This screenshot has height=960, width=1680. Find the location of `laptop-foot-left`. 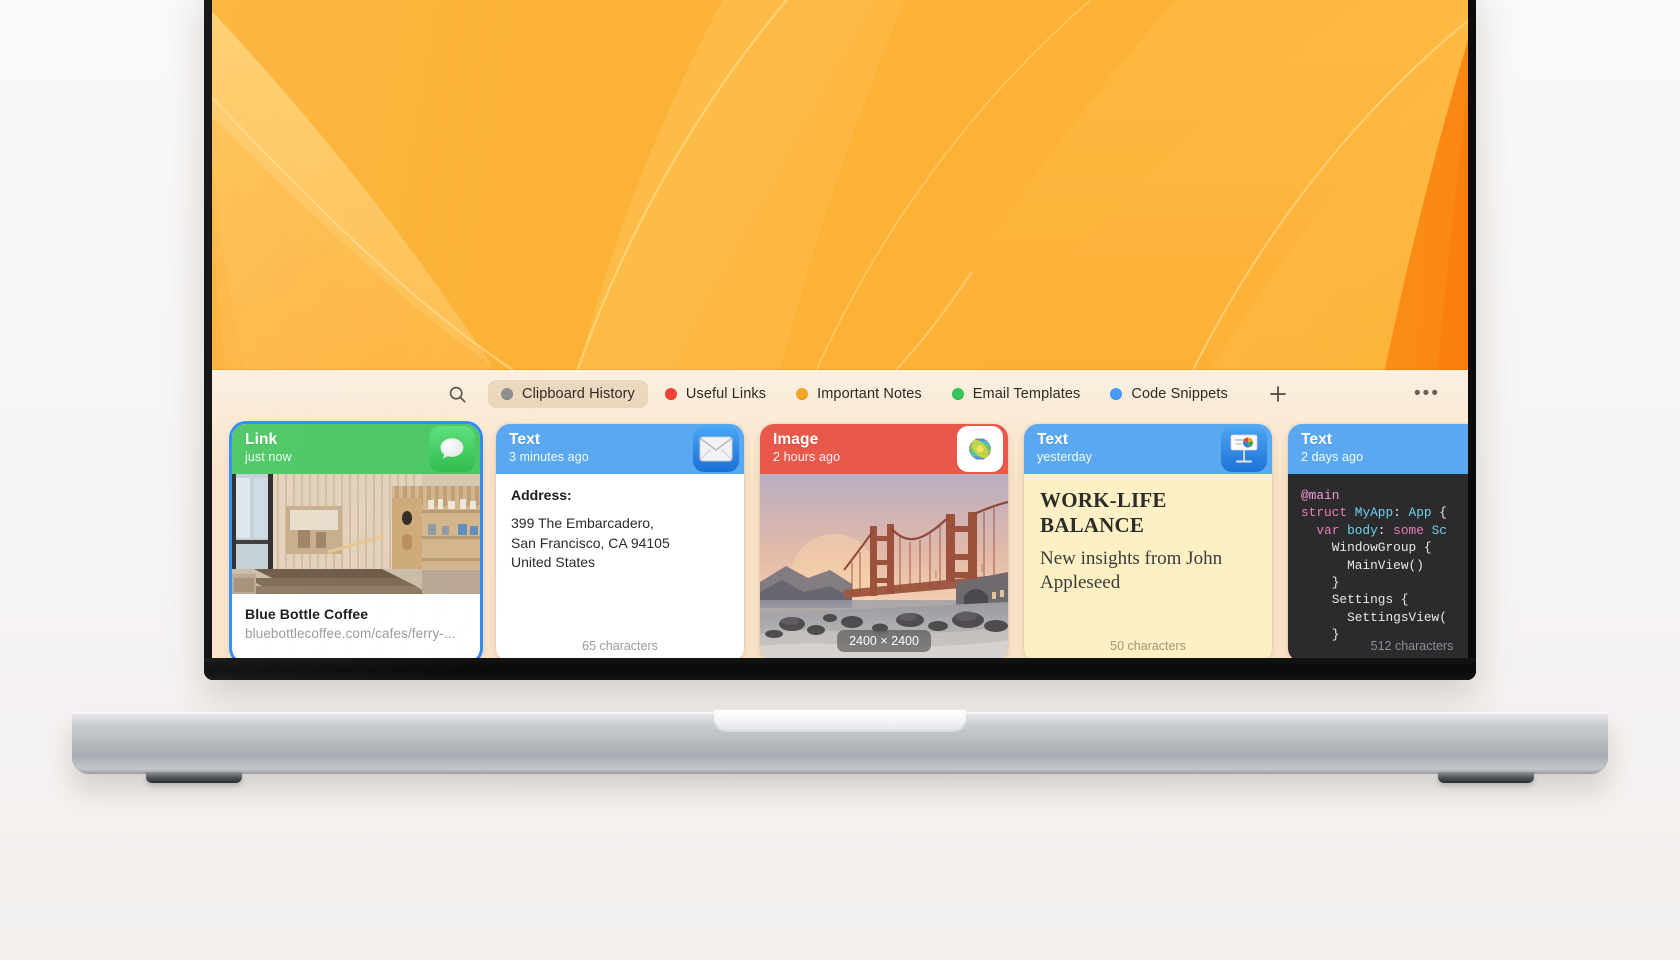

laptop-foot-left is located at coordinates (194, 777).